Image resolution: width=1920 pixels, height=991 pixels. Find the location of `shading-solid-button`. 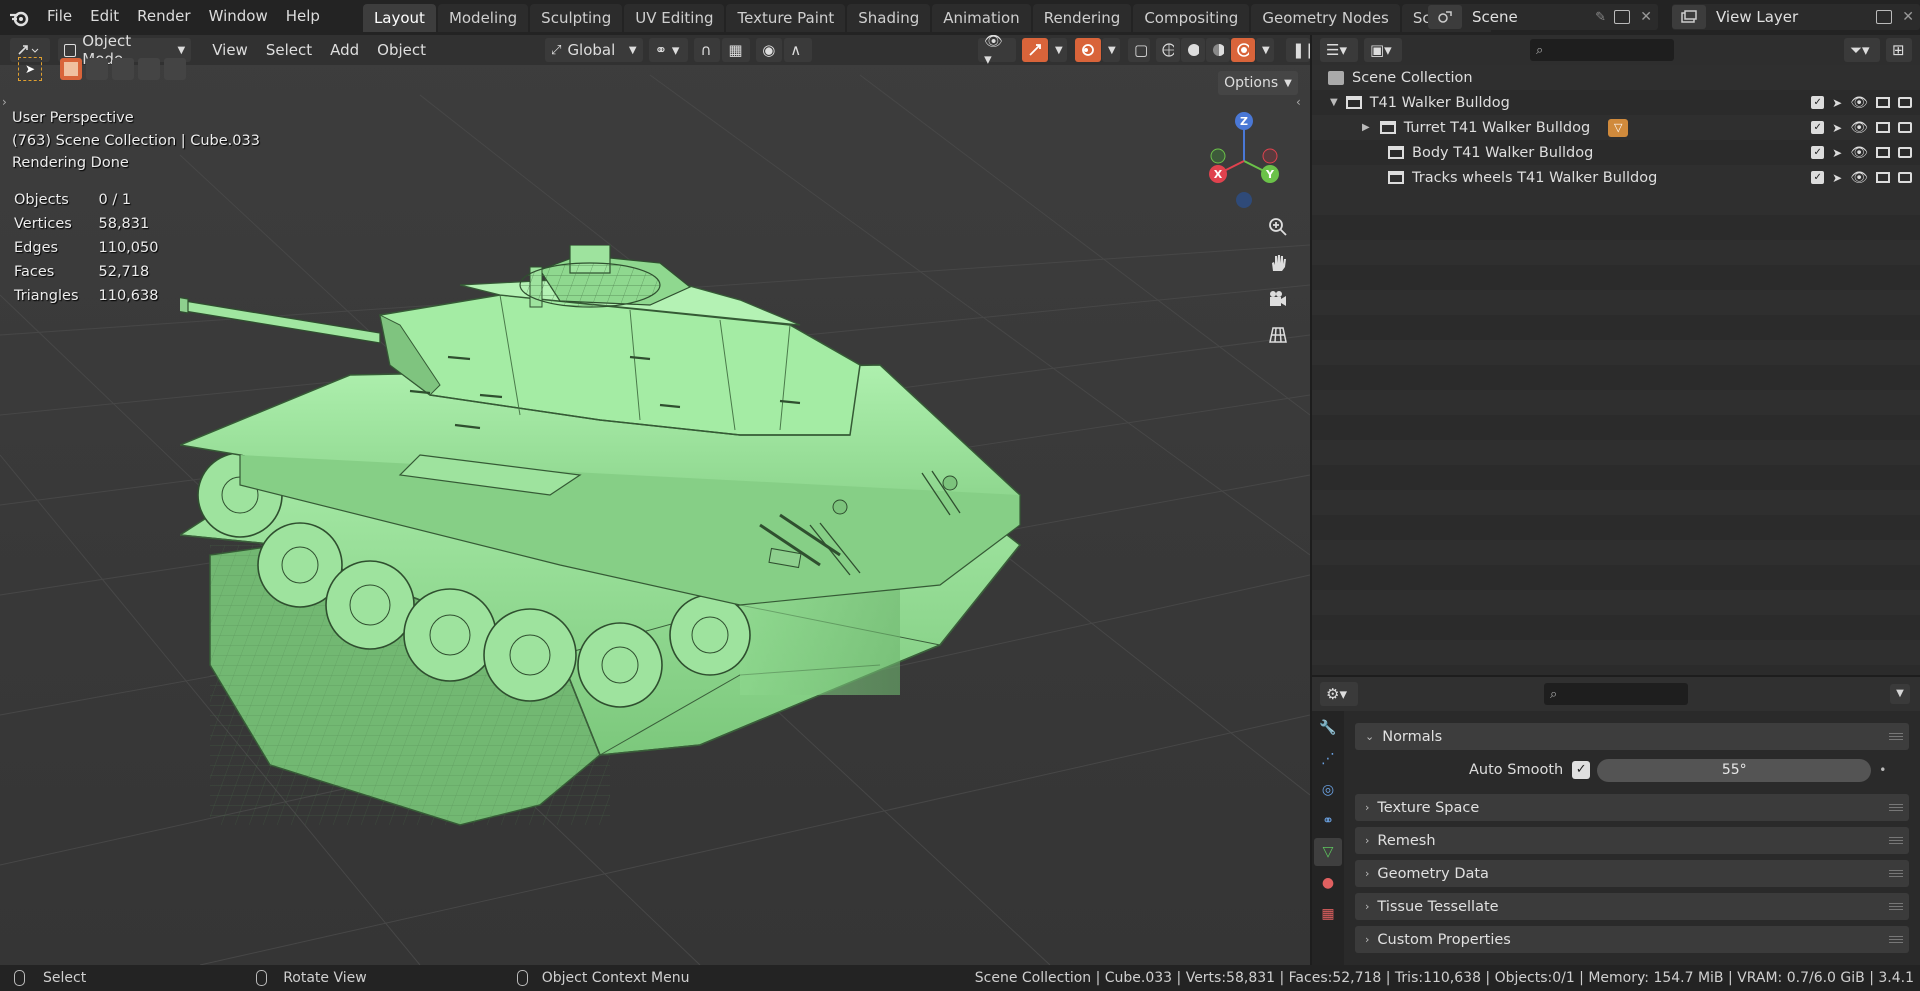

shading-solid-button is located at coordinates (1193, 50).